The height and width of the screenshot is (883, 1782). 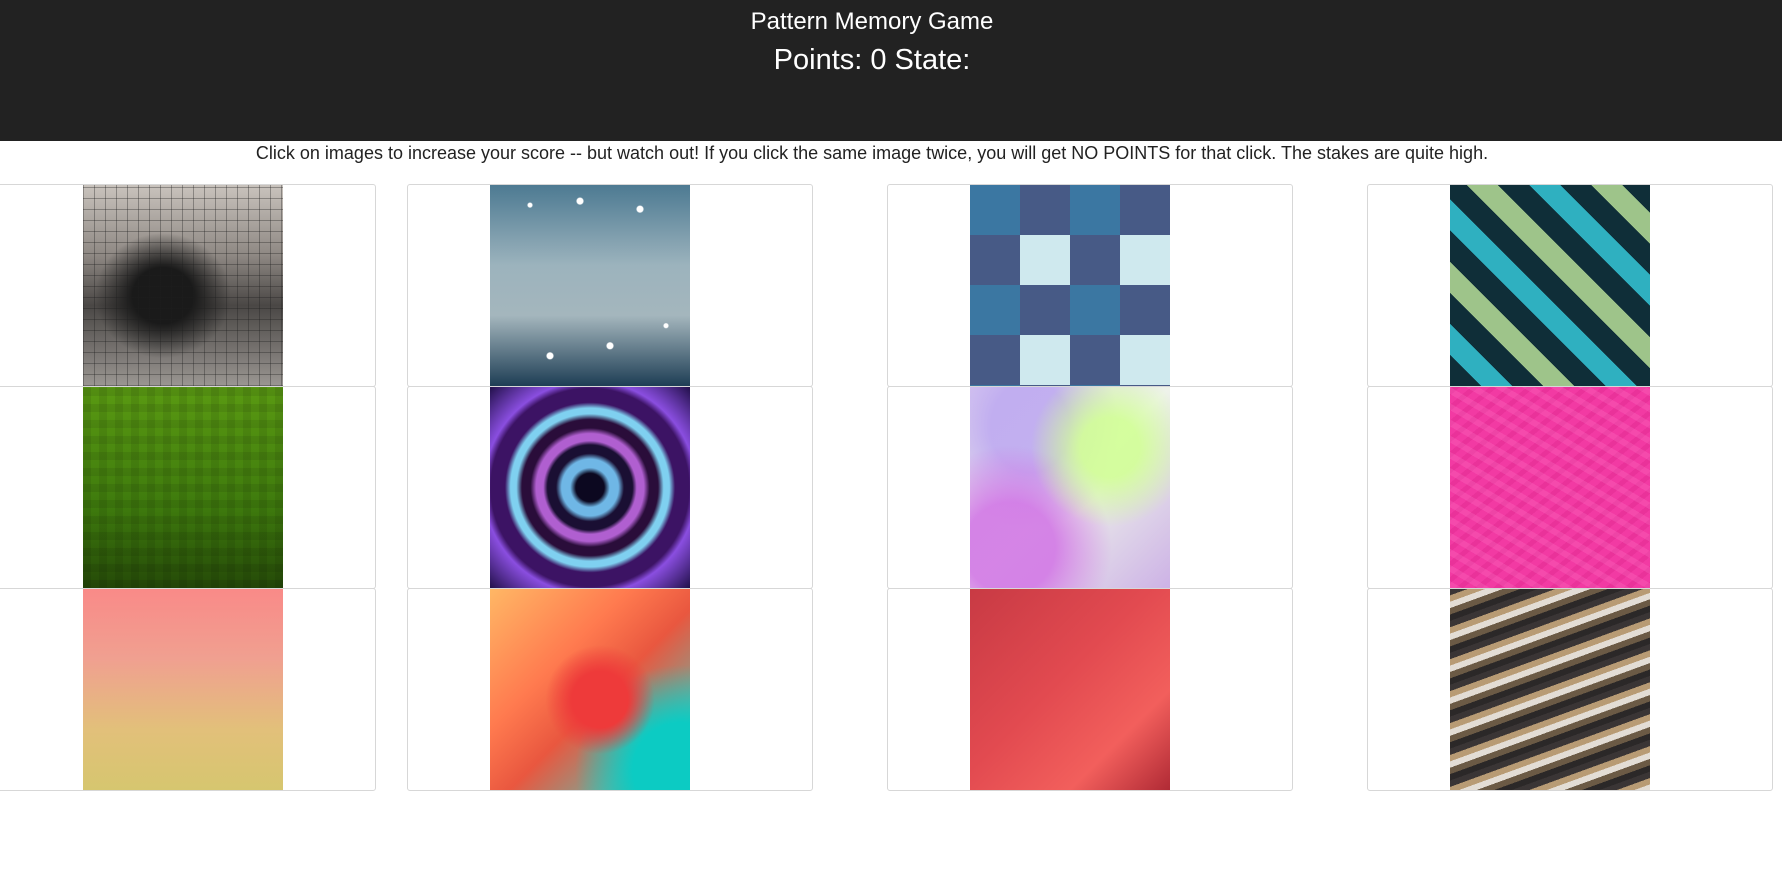 I want to click on colorful-polygon-pattern, so click(x=590, y=689).